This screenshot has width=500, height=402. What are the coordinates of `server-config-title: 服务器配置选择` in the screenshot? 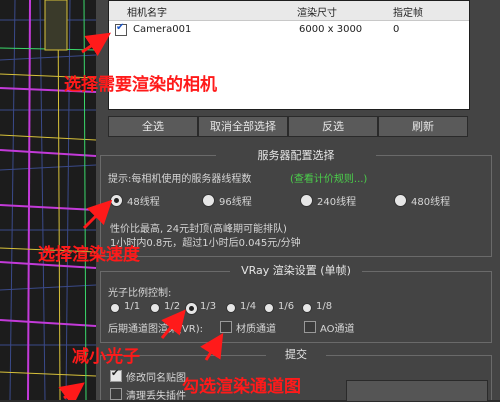 It's located at (296, 156).